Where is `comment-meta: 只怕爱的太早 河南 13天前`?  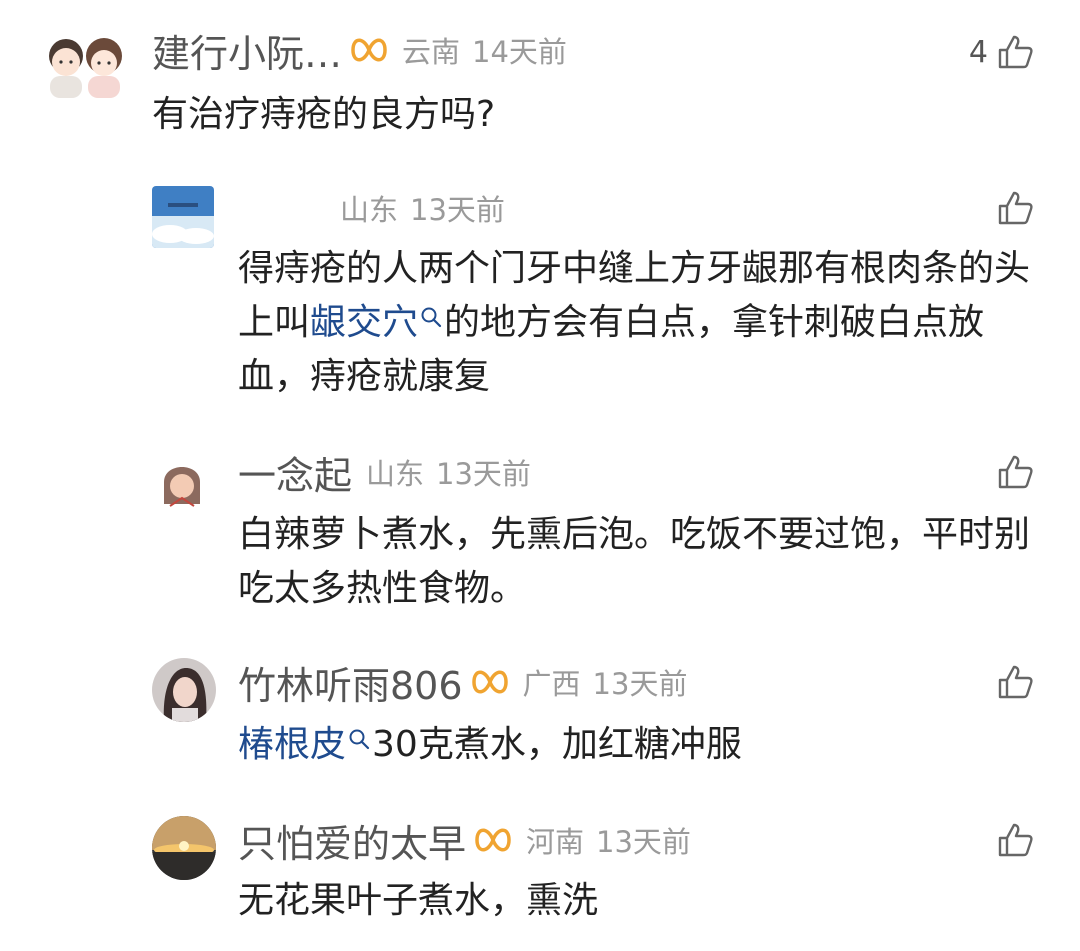 comment-meta: 只怕爱的太早 河南 13天前 is located at coordinates (464, 842).